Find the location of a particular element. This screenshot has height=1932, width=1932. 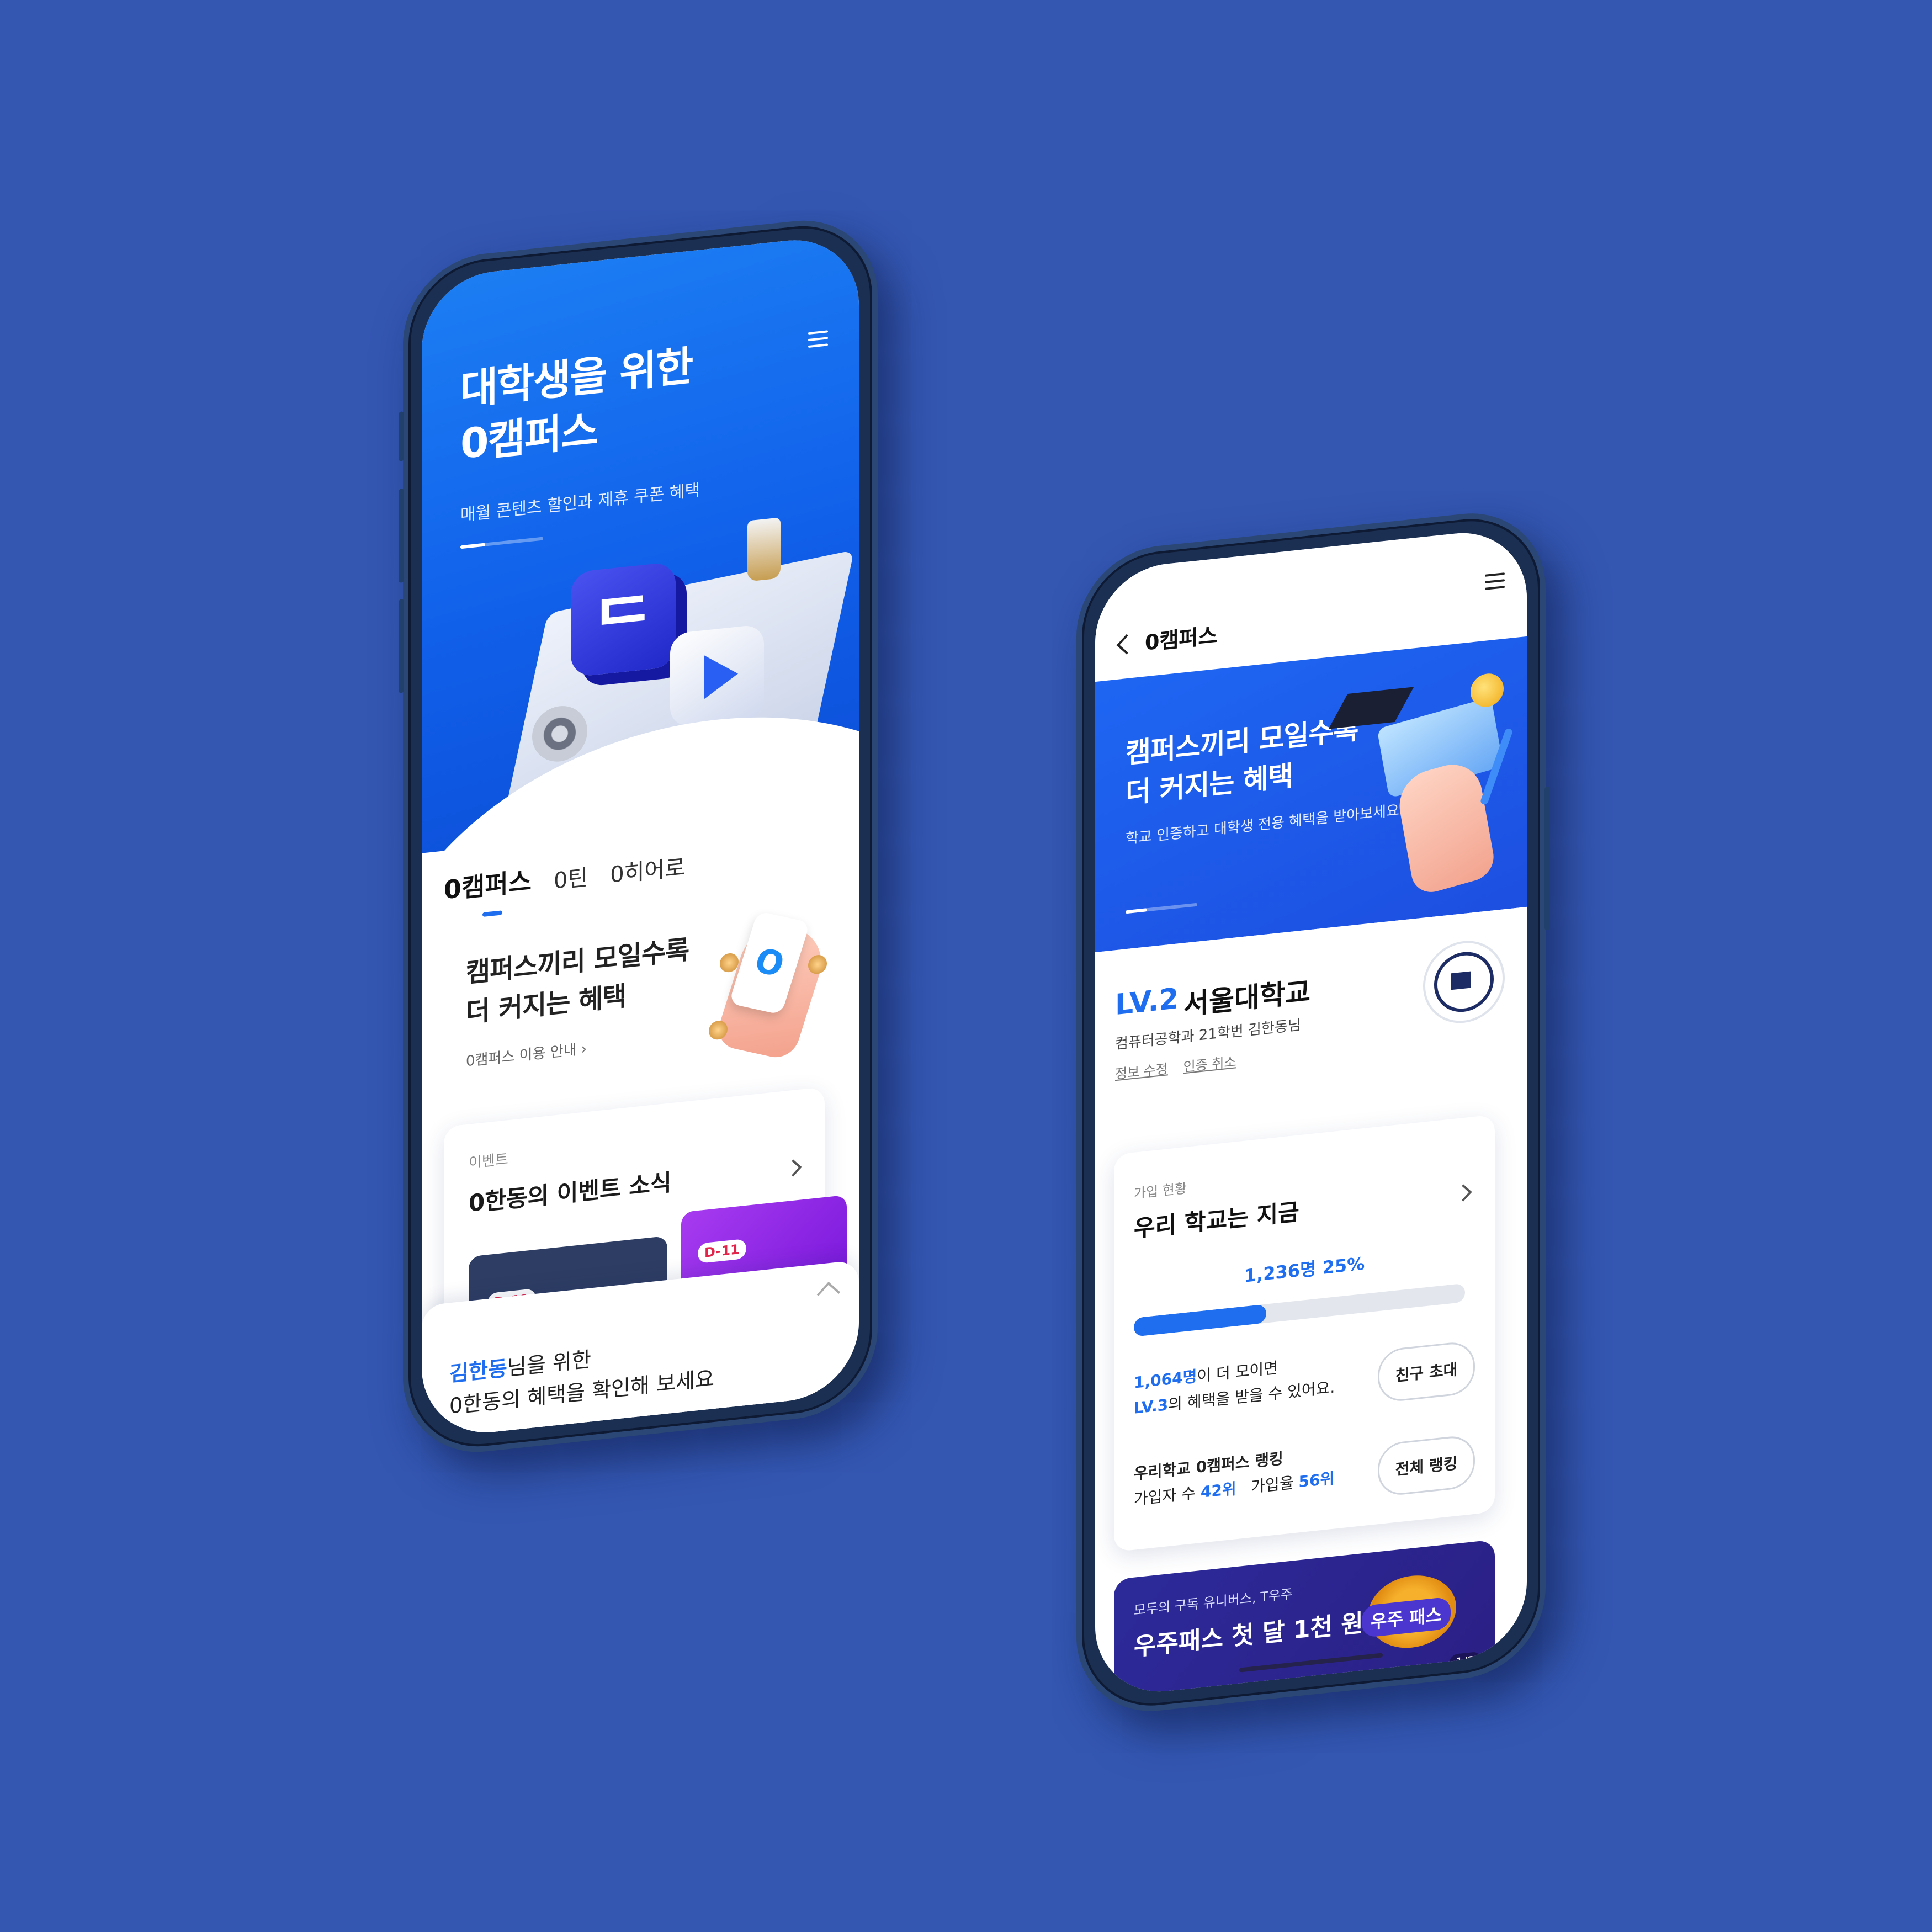

invite-friend-button: 친구 초대 is located at coordinates (1426, 1372).